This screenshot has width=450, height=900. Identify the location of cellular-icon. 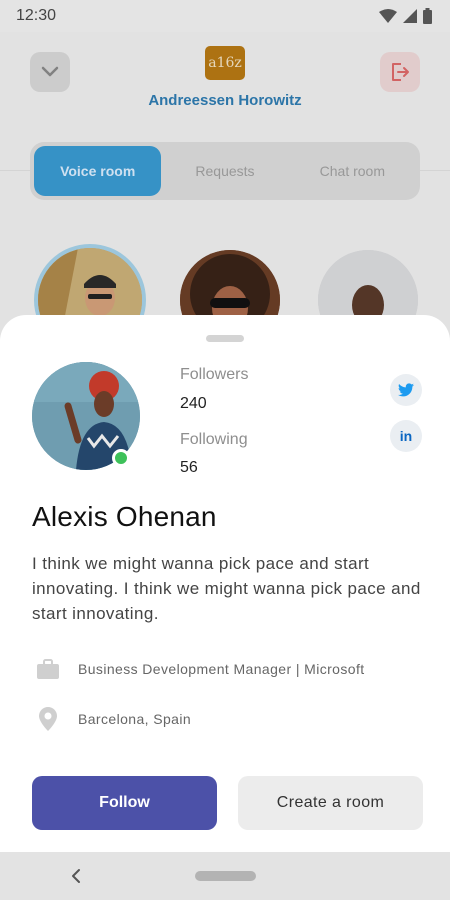
(410, 16).